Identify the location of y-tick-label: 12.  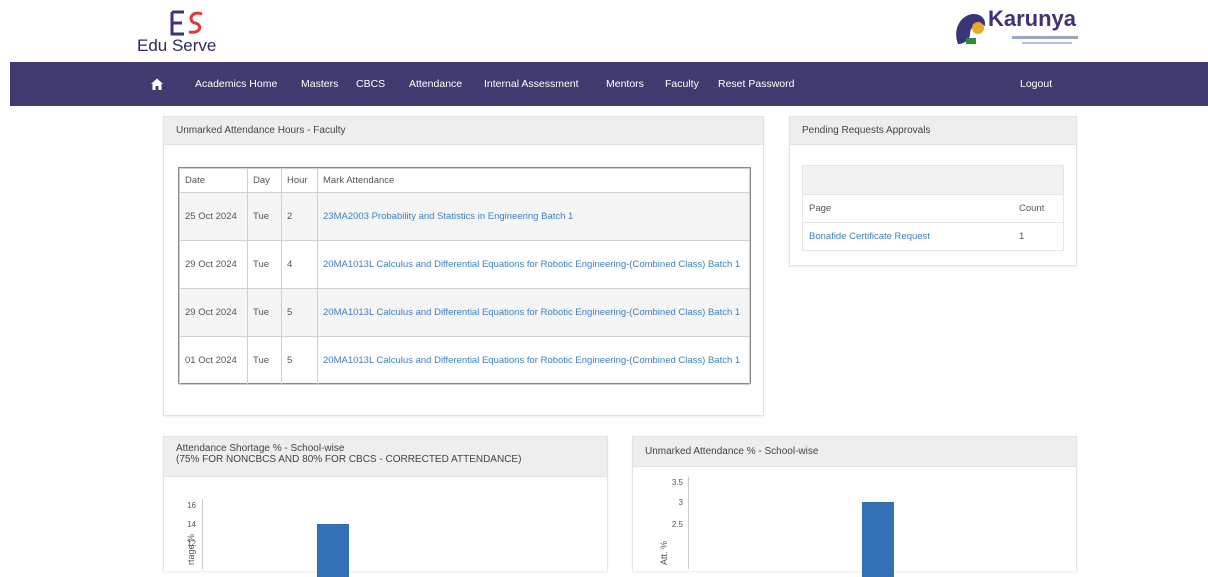
(191, 543).